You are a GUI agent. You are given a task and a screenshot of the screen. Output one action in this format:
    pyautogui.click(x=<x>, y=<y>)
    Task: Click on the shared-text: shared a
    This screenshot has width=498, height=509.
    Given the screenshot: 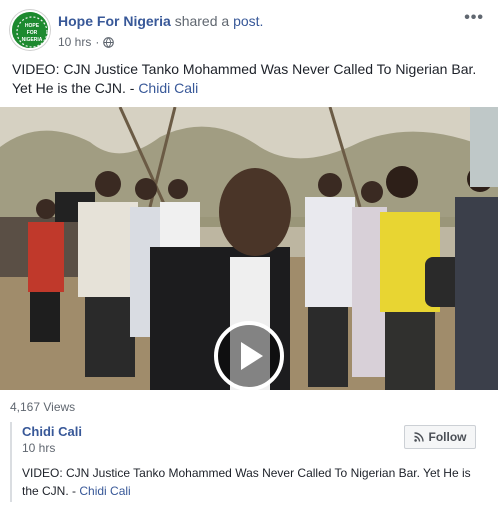 What is the action you would take?
    pyautogui.click(x=202, y=21)
    